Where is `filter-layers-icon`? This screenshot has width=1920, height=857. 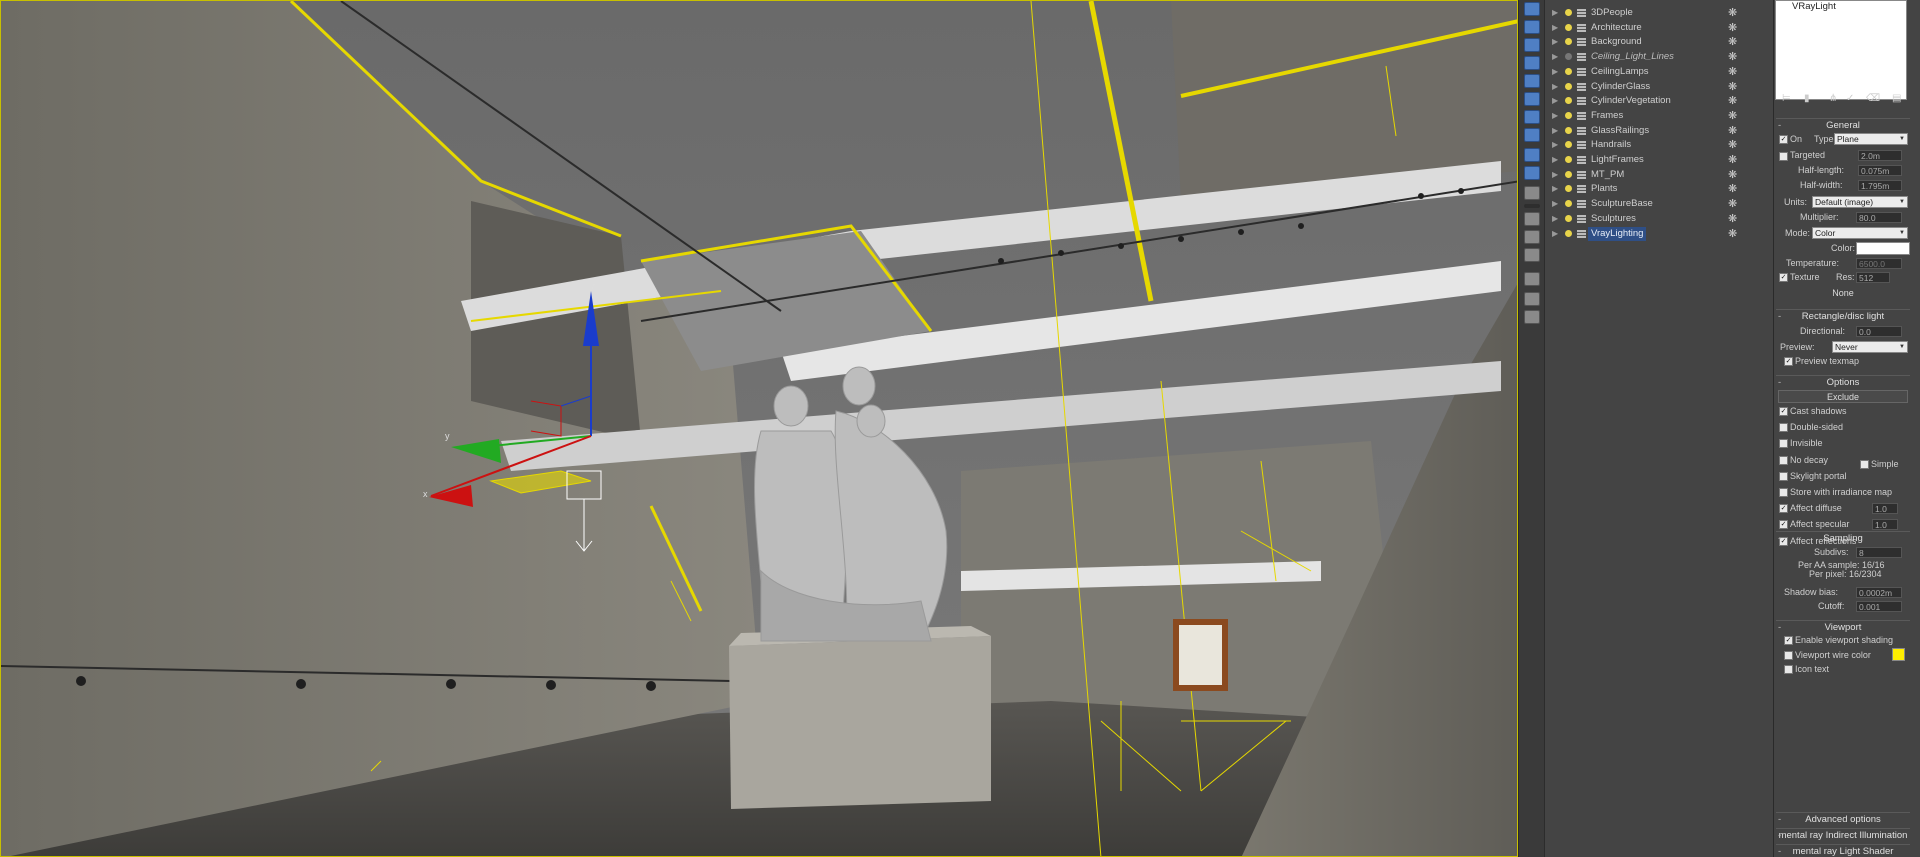 filter-layers-icon is located at coordinates (1532, 299).